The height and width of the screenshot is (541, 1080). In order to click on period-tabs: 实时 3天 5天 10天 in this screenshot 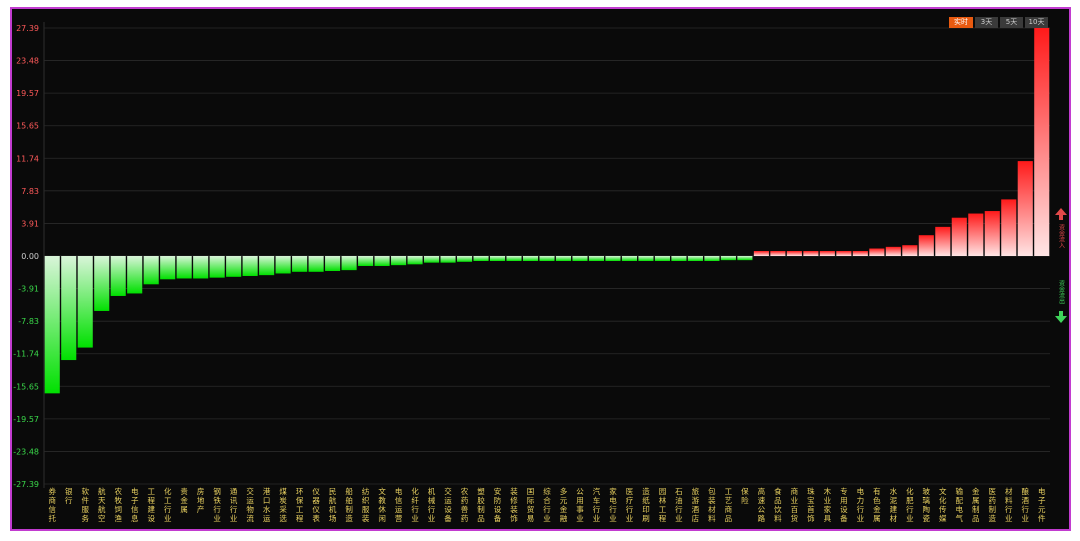, I will do `click(998, 22)`.